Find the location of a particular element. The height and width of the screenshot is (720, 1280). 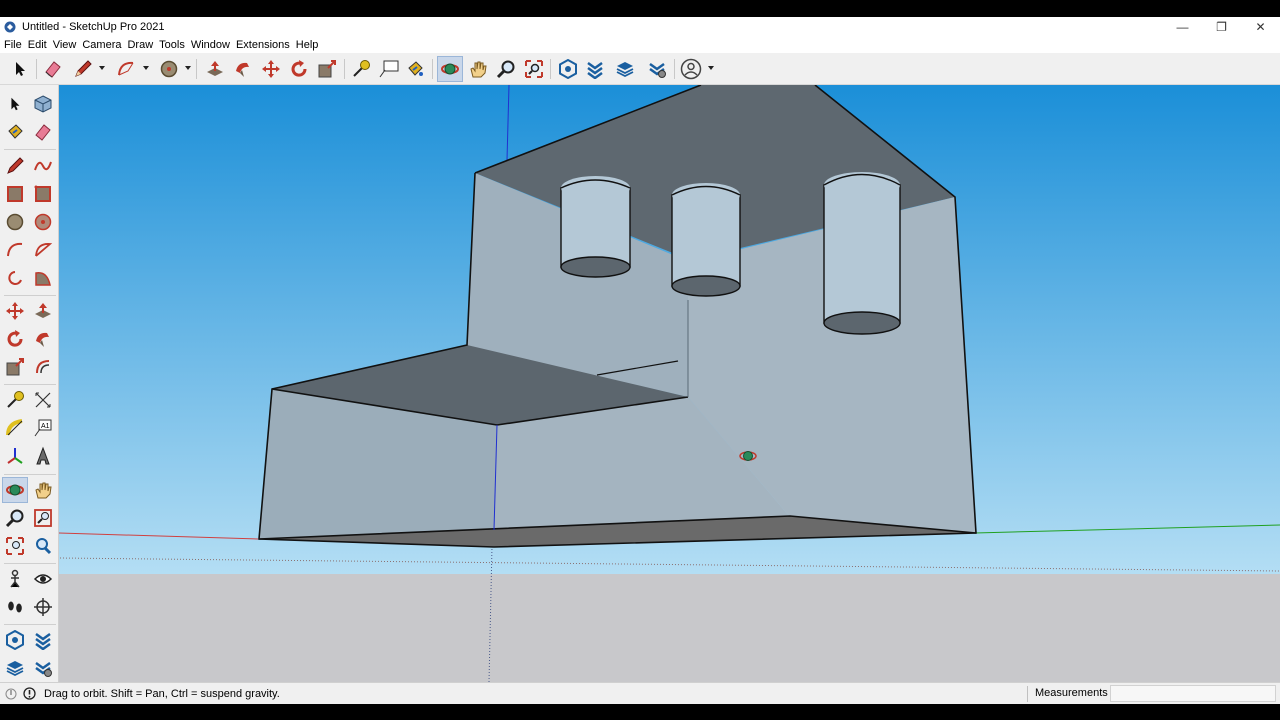

zoom-window-tool-button is located at coordinates (43, 518).